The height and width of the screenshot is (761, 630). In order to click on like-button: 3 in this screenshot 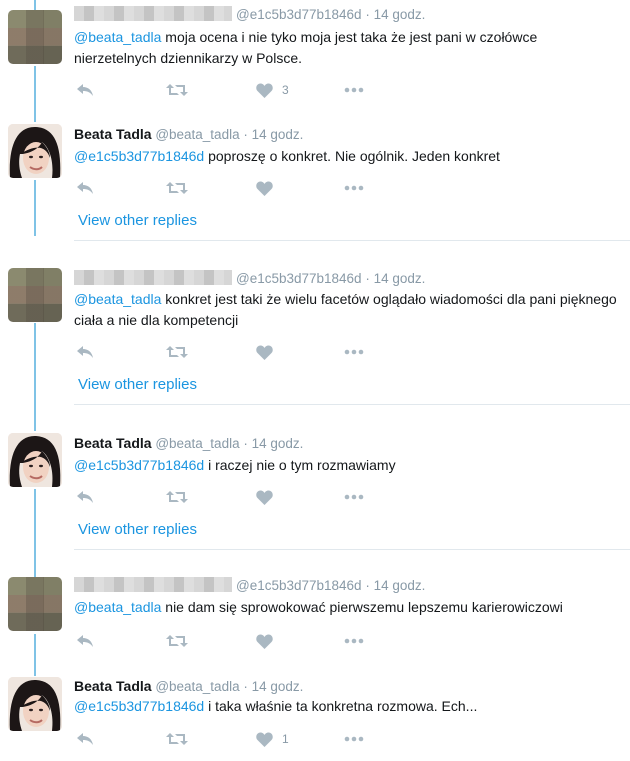, I will do `click(272, 90)`.